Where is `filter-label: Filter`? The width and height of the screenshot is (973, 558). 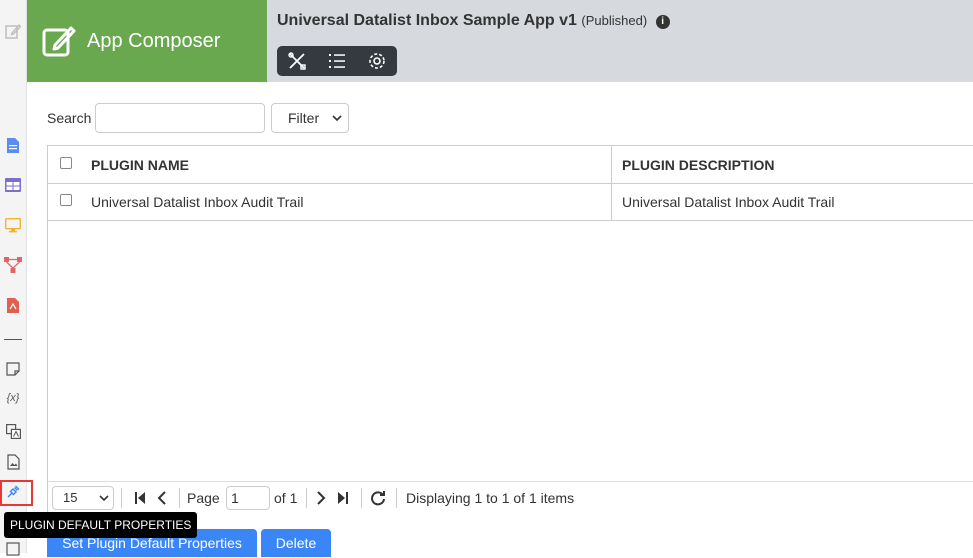 filter-label: Filter is located at coordinates (304, 118).